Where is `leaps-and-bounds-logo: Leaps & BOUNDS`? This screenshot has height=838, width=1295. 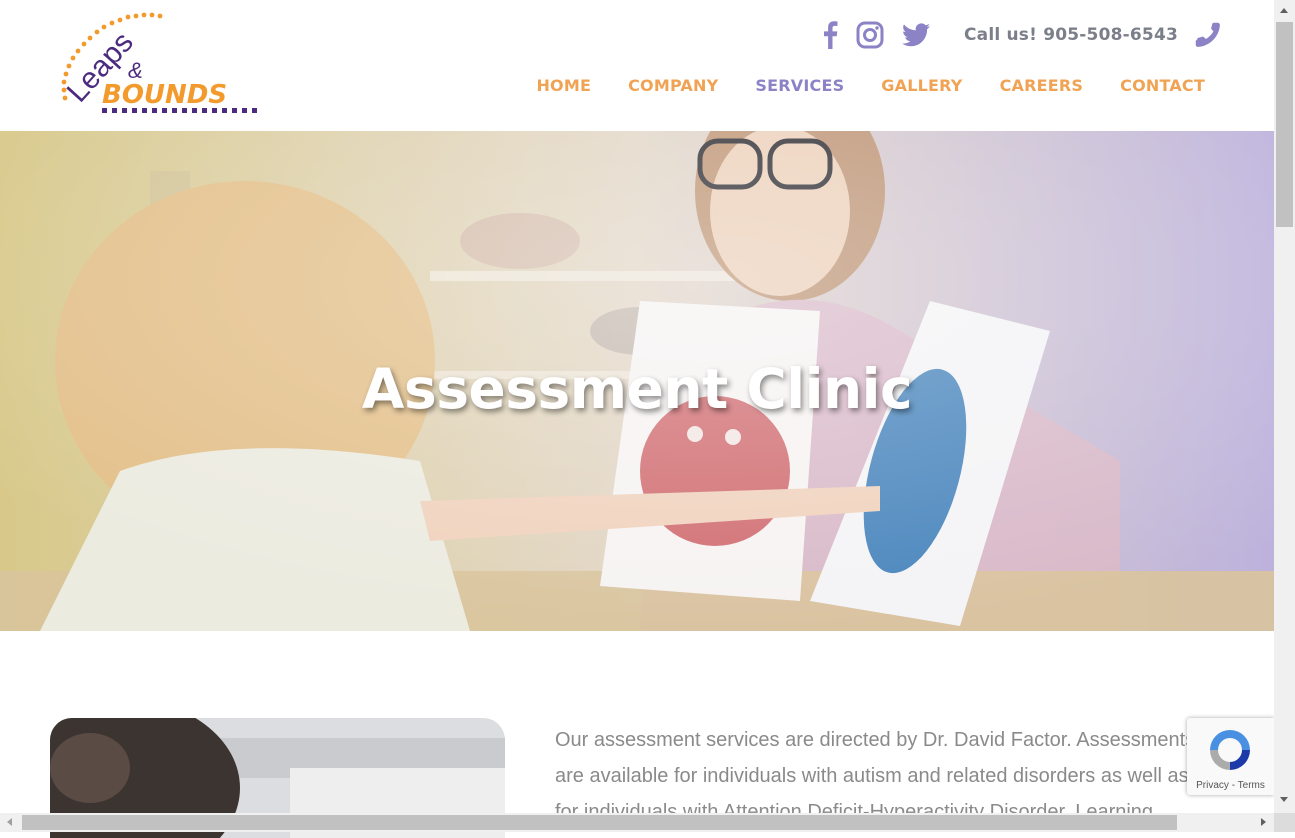 leaps-and-bounds-logo: Leaps & BOUNDS is located at coordinates (159, 62).